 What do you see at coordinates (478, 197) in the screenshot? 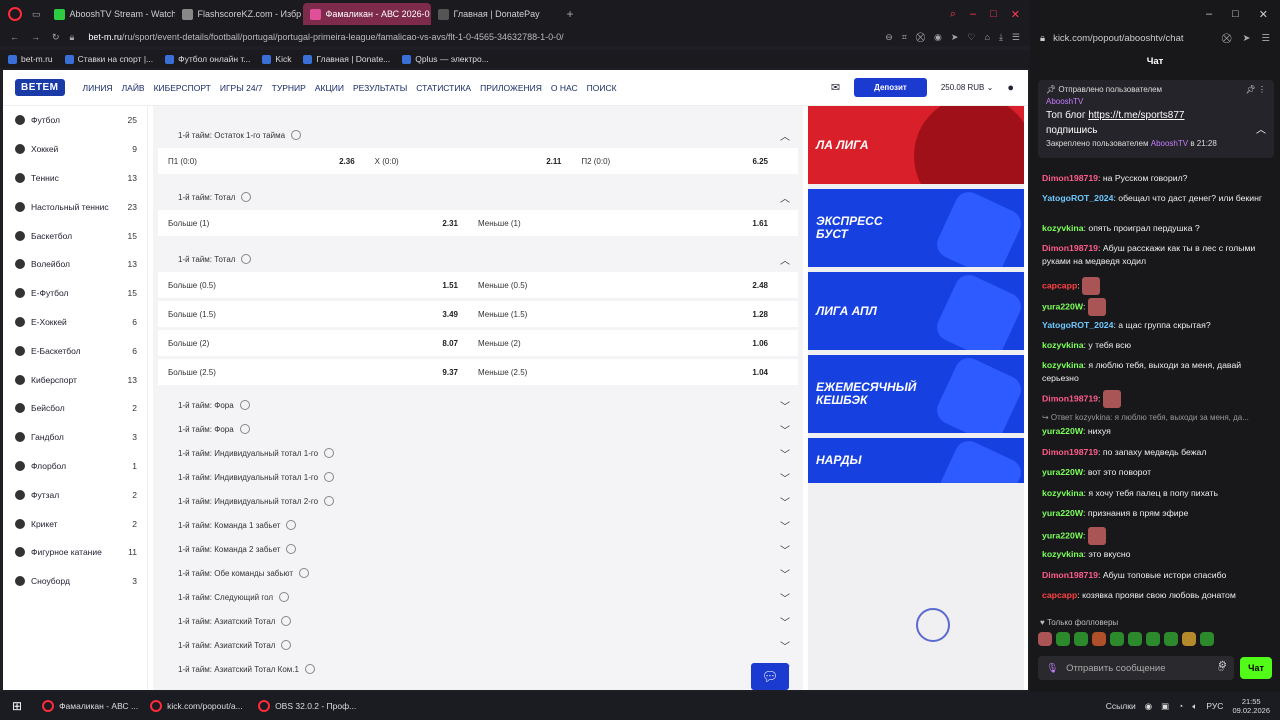
I see `market-header: 1-й тайм: Тотал ︿` at bounding box center [478, 197].